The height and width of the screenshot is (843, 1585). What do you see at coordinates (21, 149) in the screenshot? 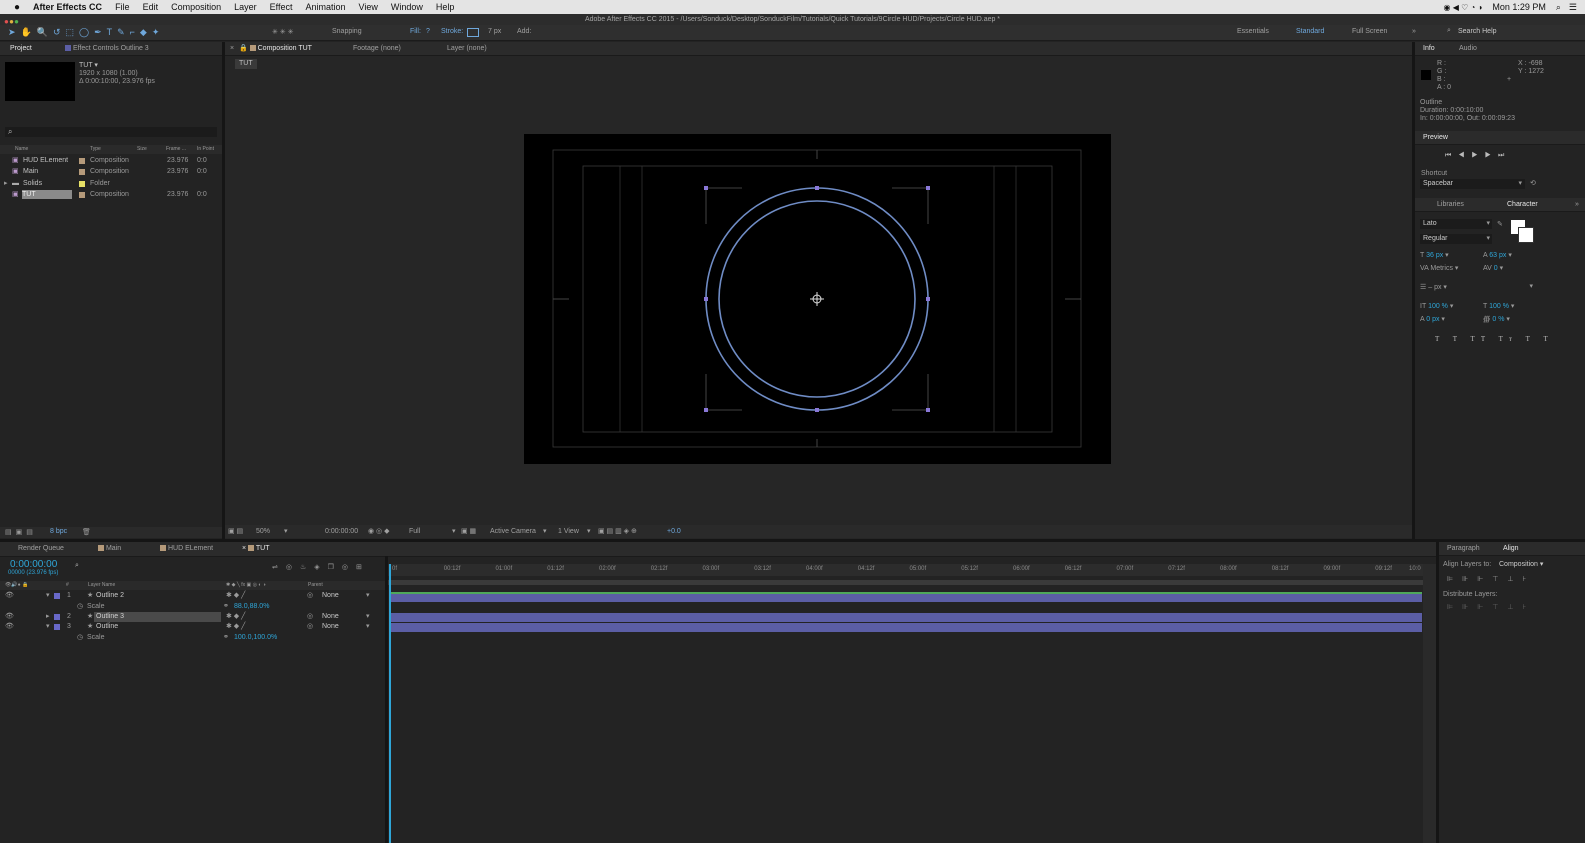
I see `col-name: Name` at bounding box center [21, 149].